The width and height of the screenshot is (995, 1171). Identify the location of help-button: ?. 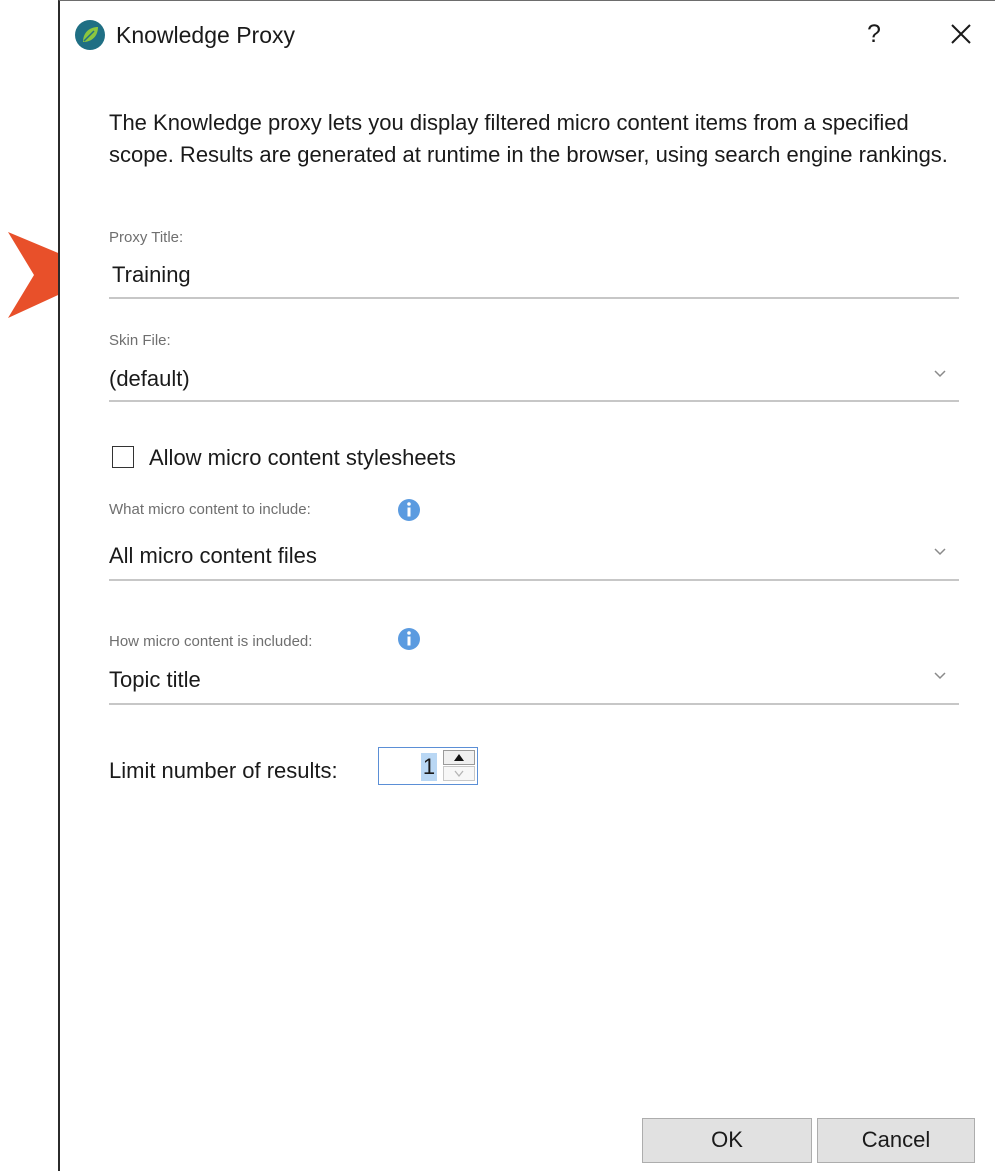
(874, 34).